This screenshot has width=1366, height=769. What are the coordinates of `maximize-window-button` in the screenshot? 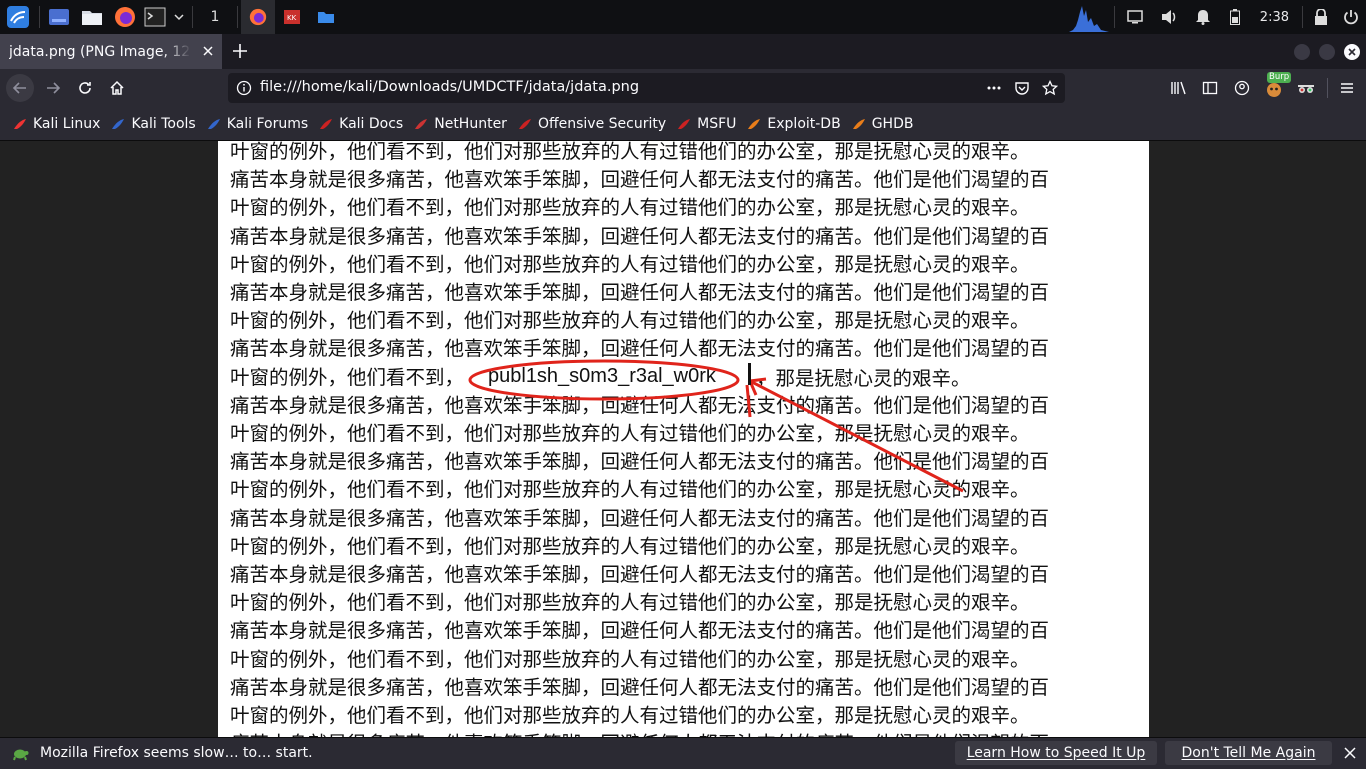 It's located at (1327, 52).